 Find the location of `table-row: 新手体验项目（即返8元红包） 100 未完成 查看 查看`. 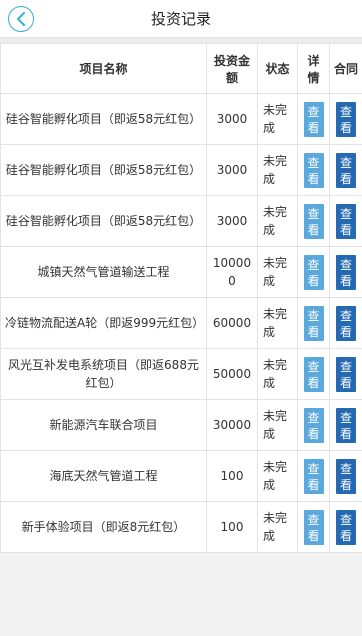

table-row: 新手体验项目（即返8元红包） 100 未完成 查看 查看 is located at coordinates (181, 527).